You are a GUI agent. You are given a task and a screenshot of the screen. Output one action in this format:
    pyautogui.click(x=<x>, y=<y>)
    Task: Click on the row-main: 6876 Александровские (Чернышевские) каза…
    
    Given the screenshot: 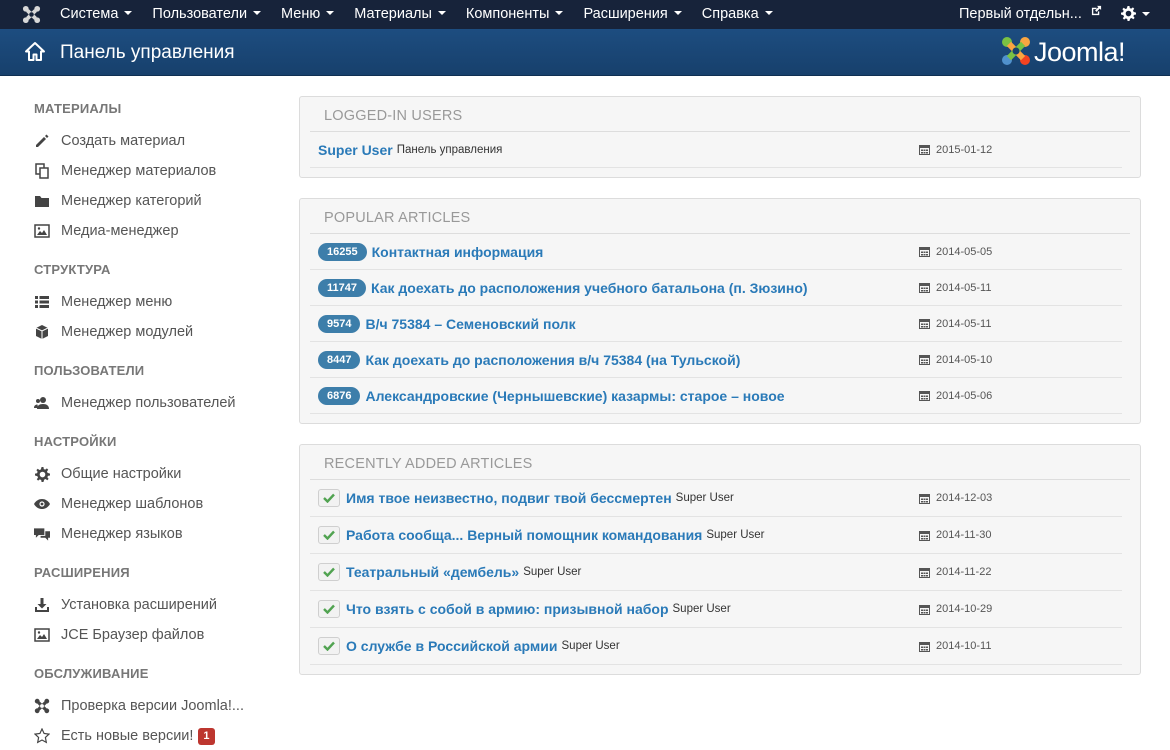 What is the action you would take?
    pyautogui.click(x=551, y=395)
    